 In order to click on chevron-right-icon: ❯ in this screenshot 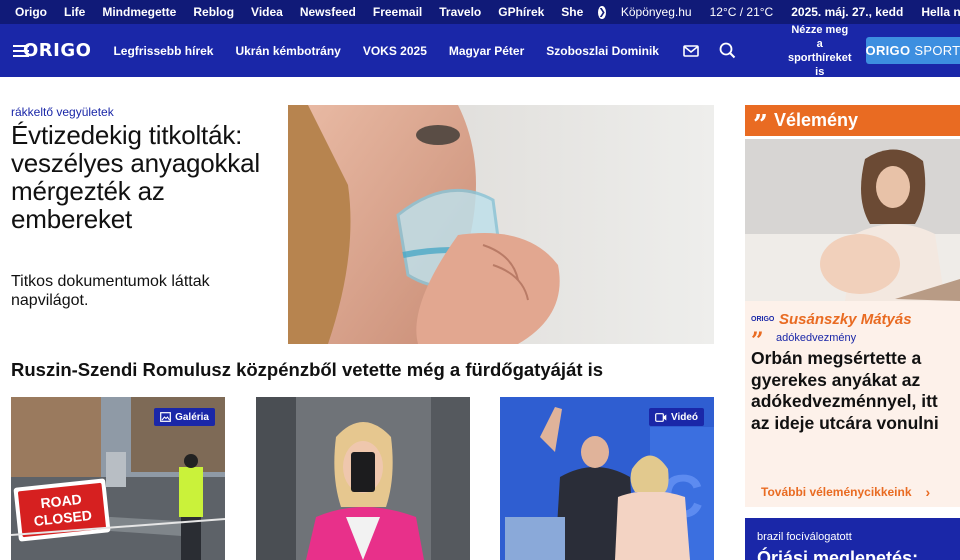, I will do `click(602, 12)`.